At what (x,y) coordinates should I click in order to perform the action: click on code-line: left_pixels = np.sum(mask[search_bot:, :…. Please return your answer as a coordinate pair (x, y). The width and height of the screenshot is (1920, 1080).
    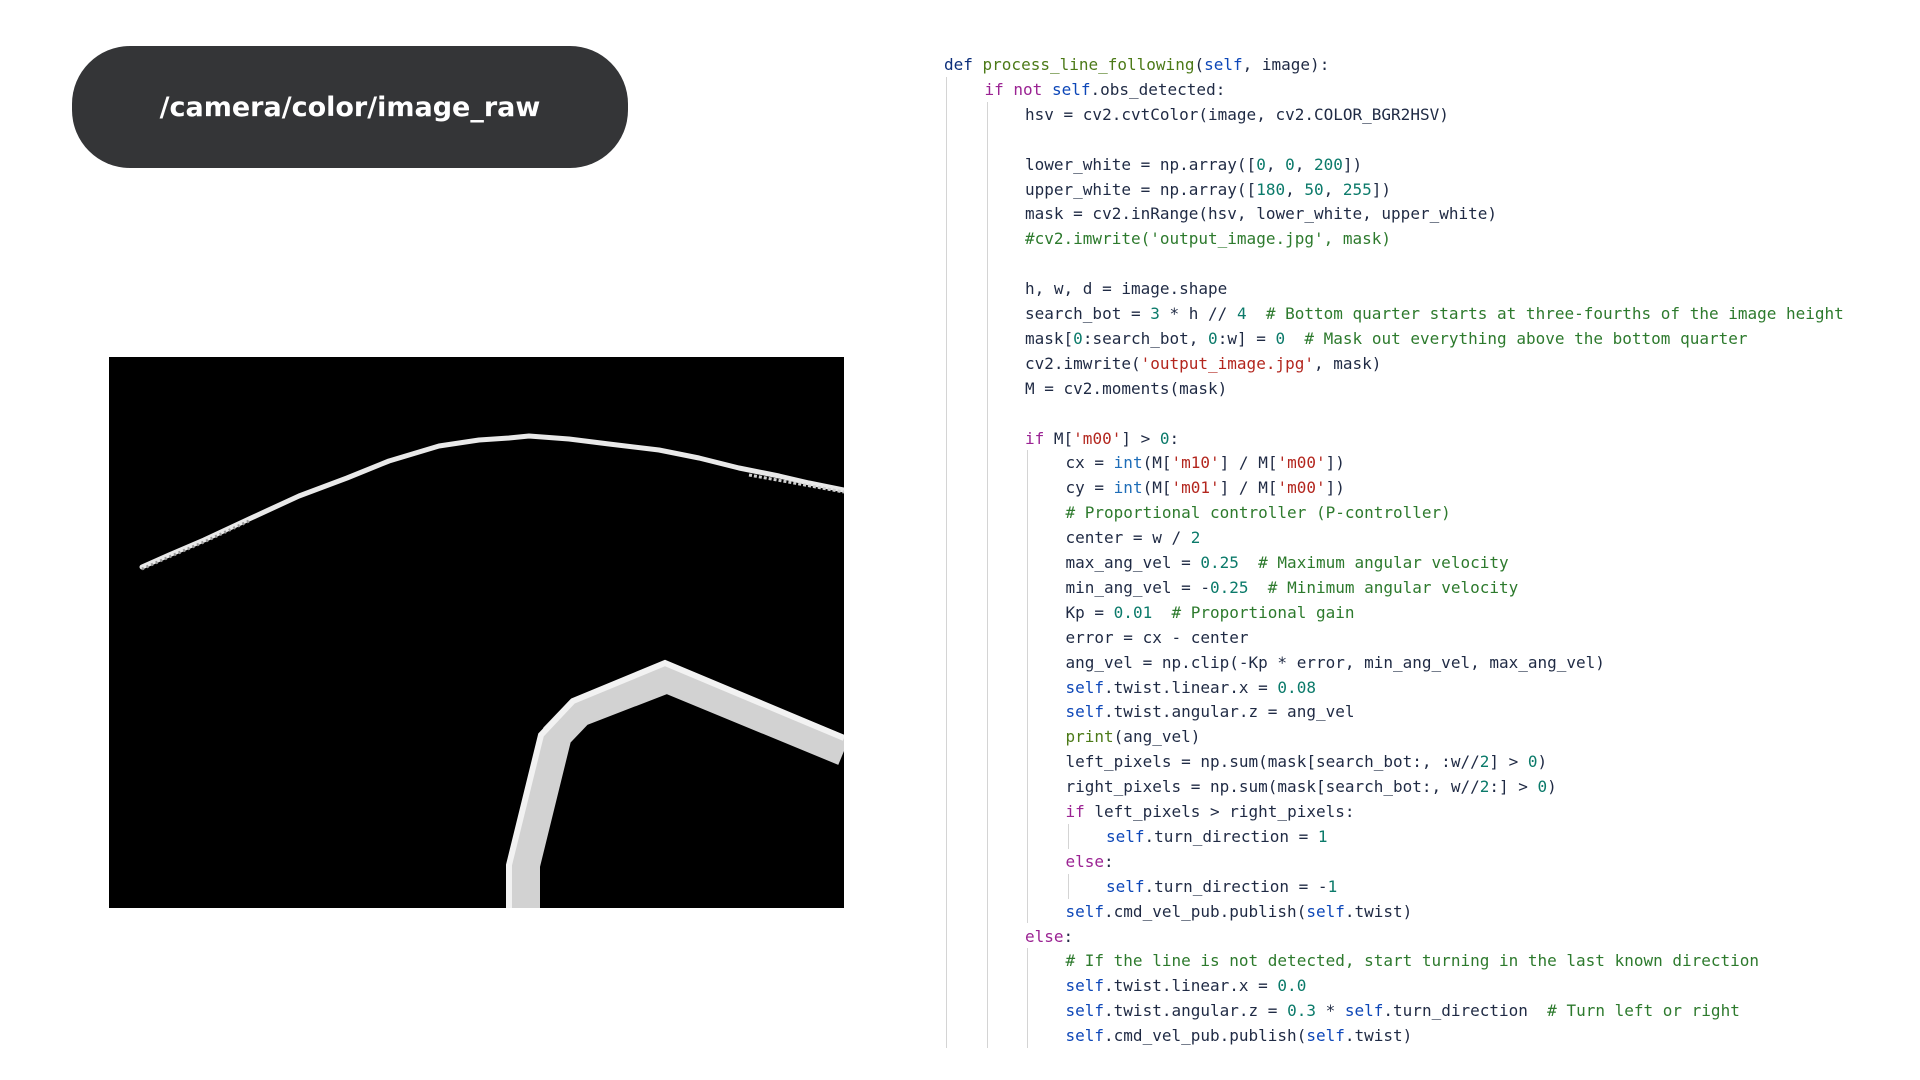
    Looking at the image, I should click on (1307, 761).